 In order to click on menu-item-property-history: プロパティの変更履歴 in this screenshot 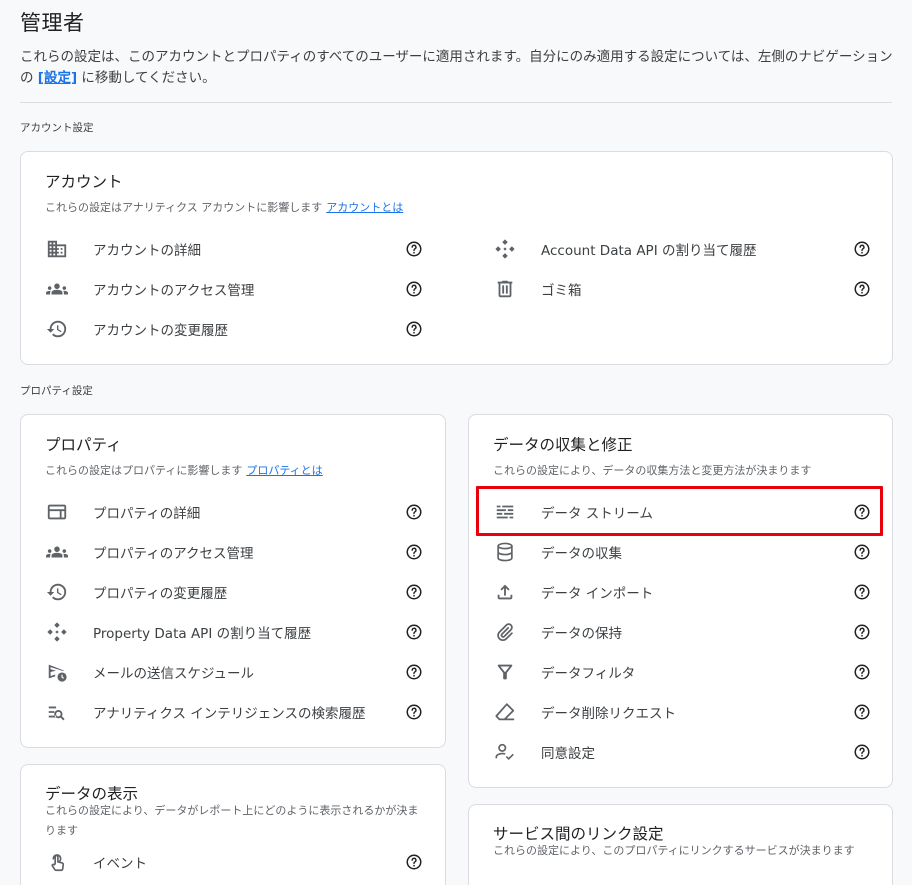, I will do `click(232, 592)`.